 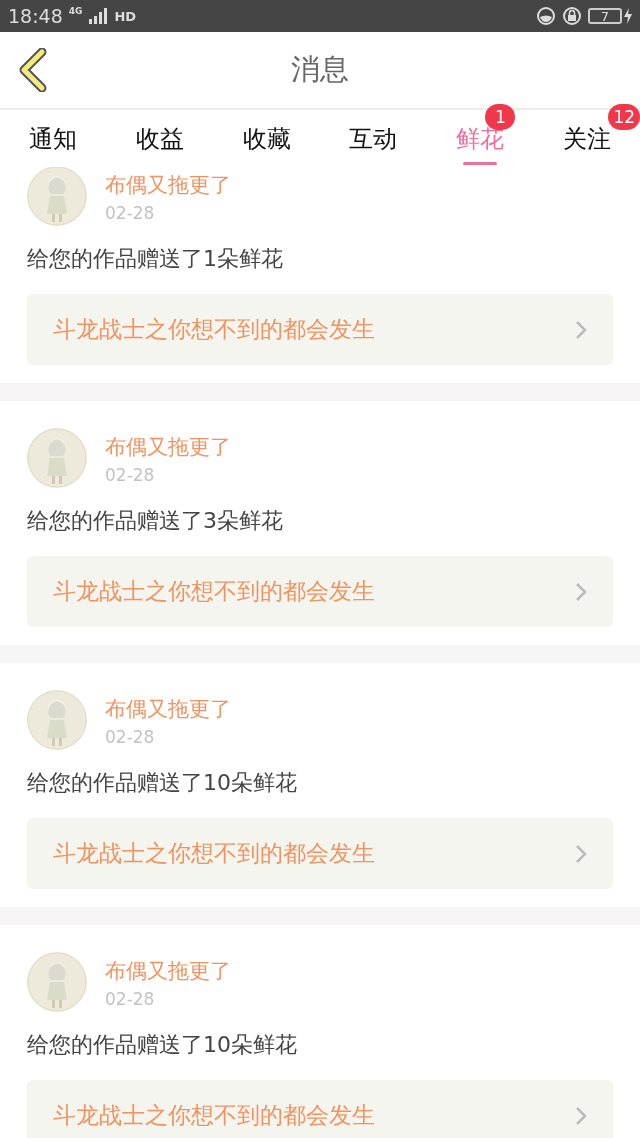 What do you see at coordinates (155, 521) in the screenshot?
I see `message-text: 给您的作品赠送了3朵鲜花` at bounding box center [155, 521].